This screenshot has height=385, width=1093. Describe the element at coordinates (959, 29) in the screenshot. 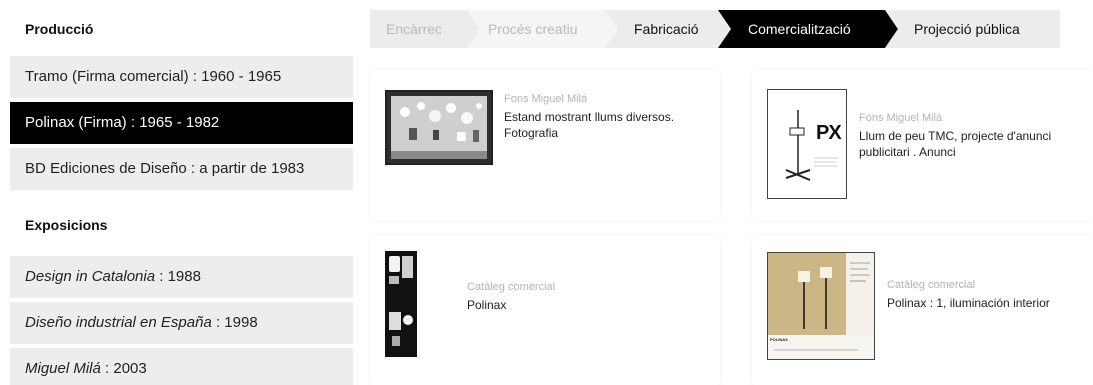

I see `step-projeccio-publica: Projecció pública` at that location.